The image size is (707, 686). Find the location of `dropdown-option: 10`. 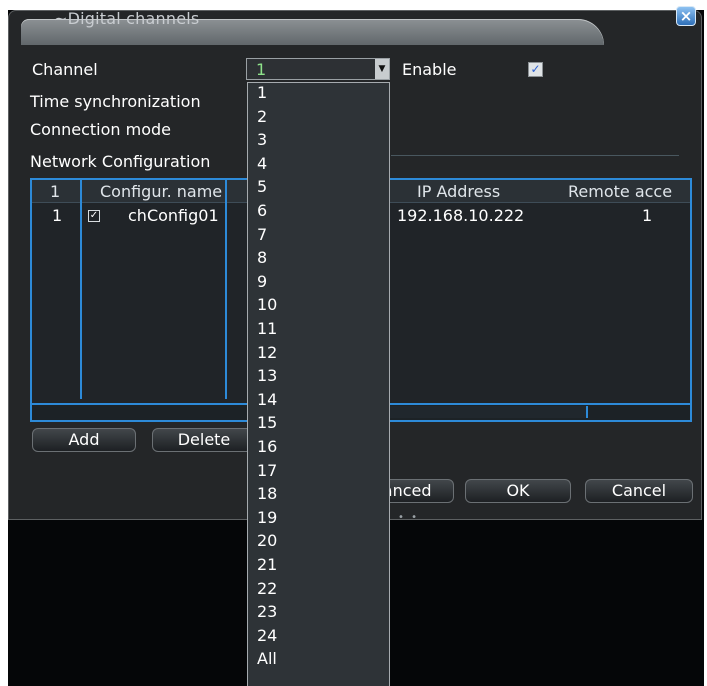

dropdown-option: 10 is located at coordinates (267, 304).